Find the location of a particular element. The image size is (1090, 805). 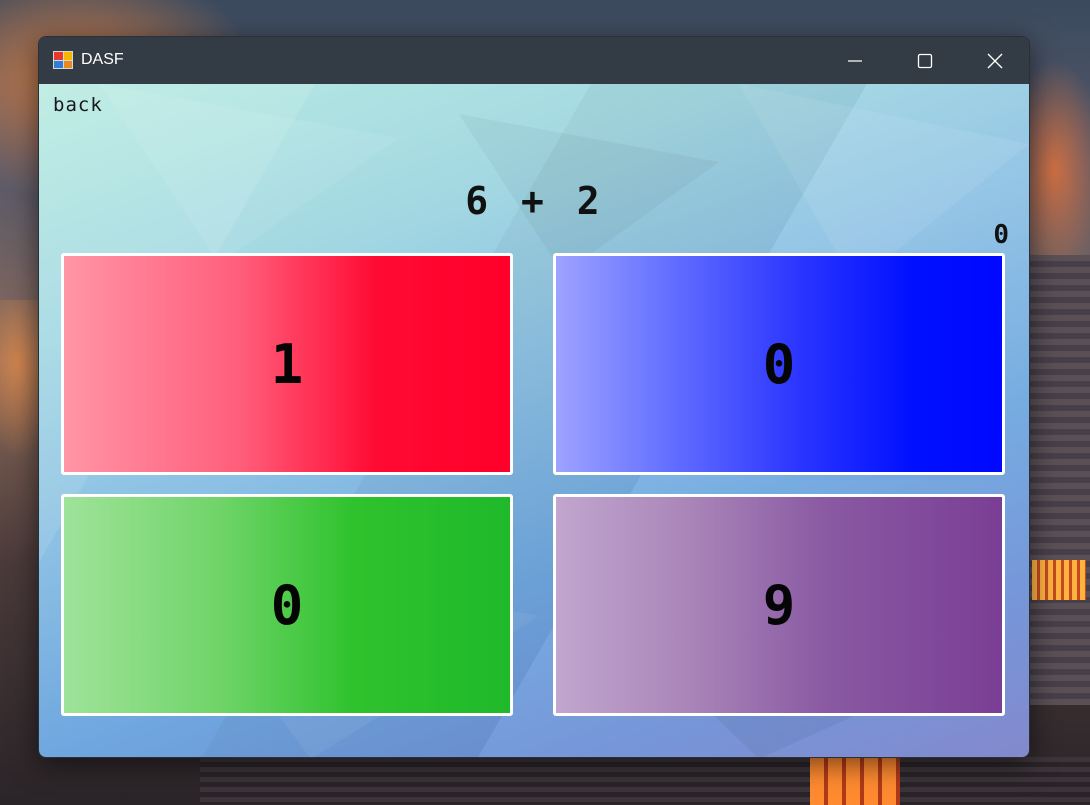

minimize-button is located at coordinates (855, 60).